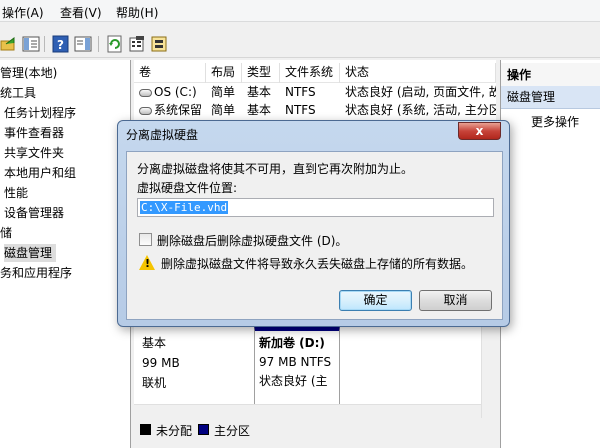 Image resolution: width=600 pixels, height=448 pixels. What do you see at coordinates (161, 363) in the screenshot?
I see `disk-size: 99 MB` at bounding box center [161, 363].